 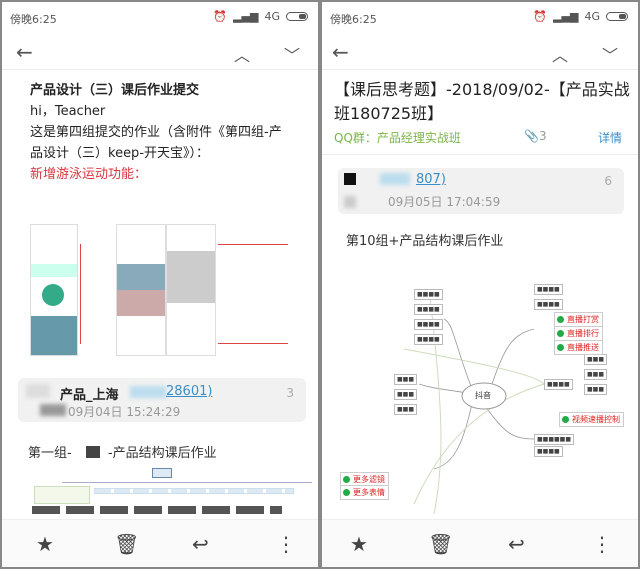 What do you see at coordinates (165, 291) in the screenshot?
I see `attached-image-mockups` at bounding box center [165, 291].